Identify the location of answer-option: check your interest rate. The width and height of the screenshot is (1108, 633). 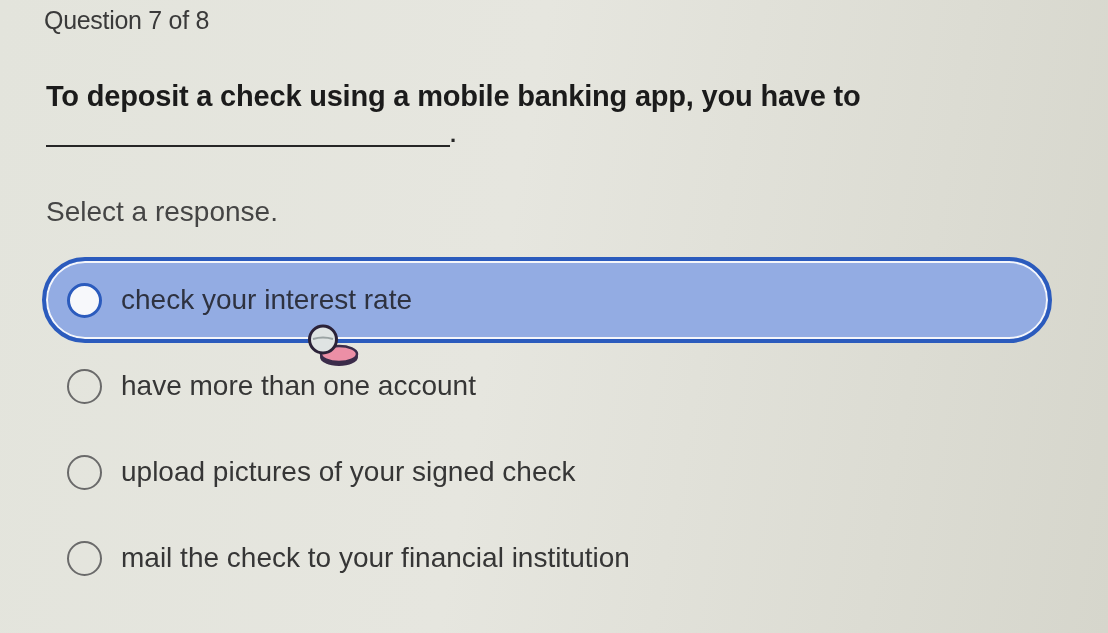
(547, 300).